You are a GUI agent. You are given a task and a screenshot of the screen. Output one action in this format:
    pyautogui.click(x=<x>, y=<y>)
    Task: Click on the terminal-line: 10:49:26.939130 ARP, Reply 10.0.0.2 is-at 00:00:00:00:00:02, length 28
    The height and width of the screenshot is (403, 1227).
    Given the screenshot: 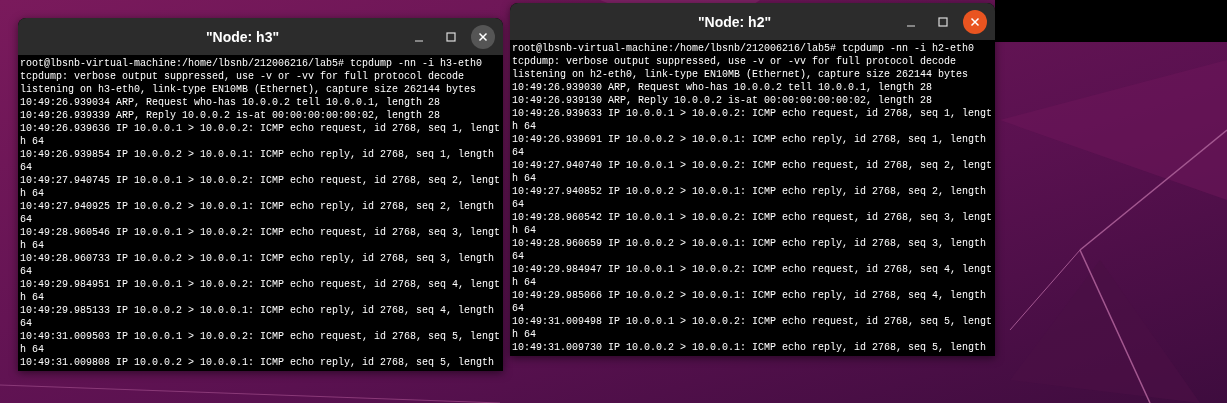 What is the action you would take?
    pyautogui.click(x=722, y=100)
    